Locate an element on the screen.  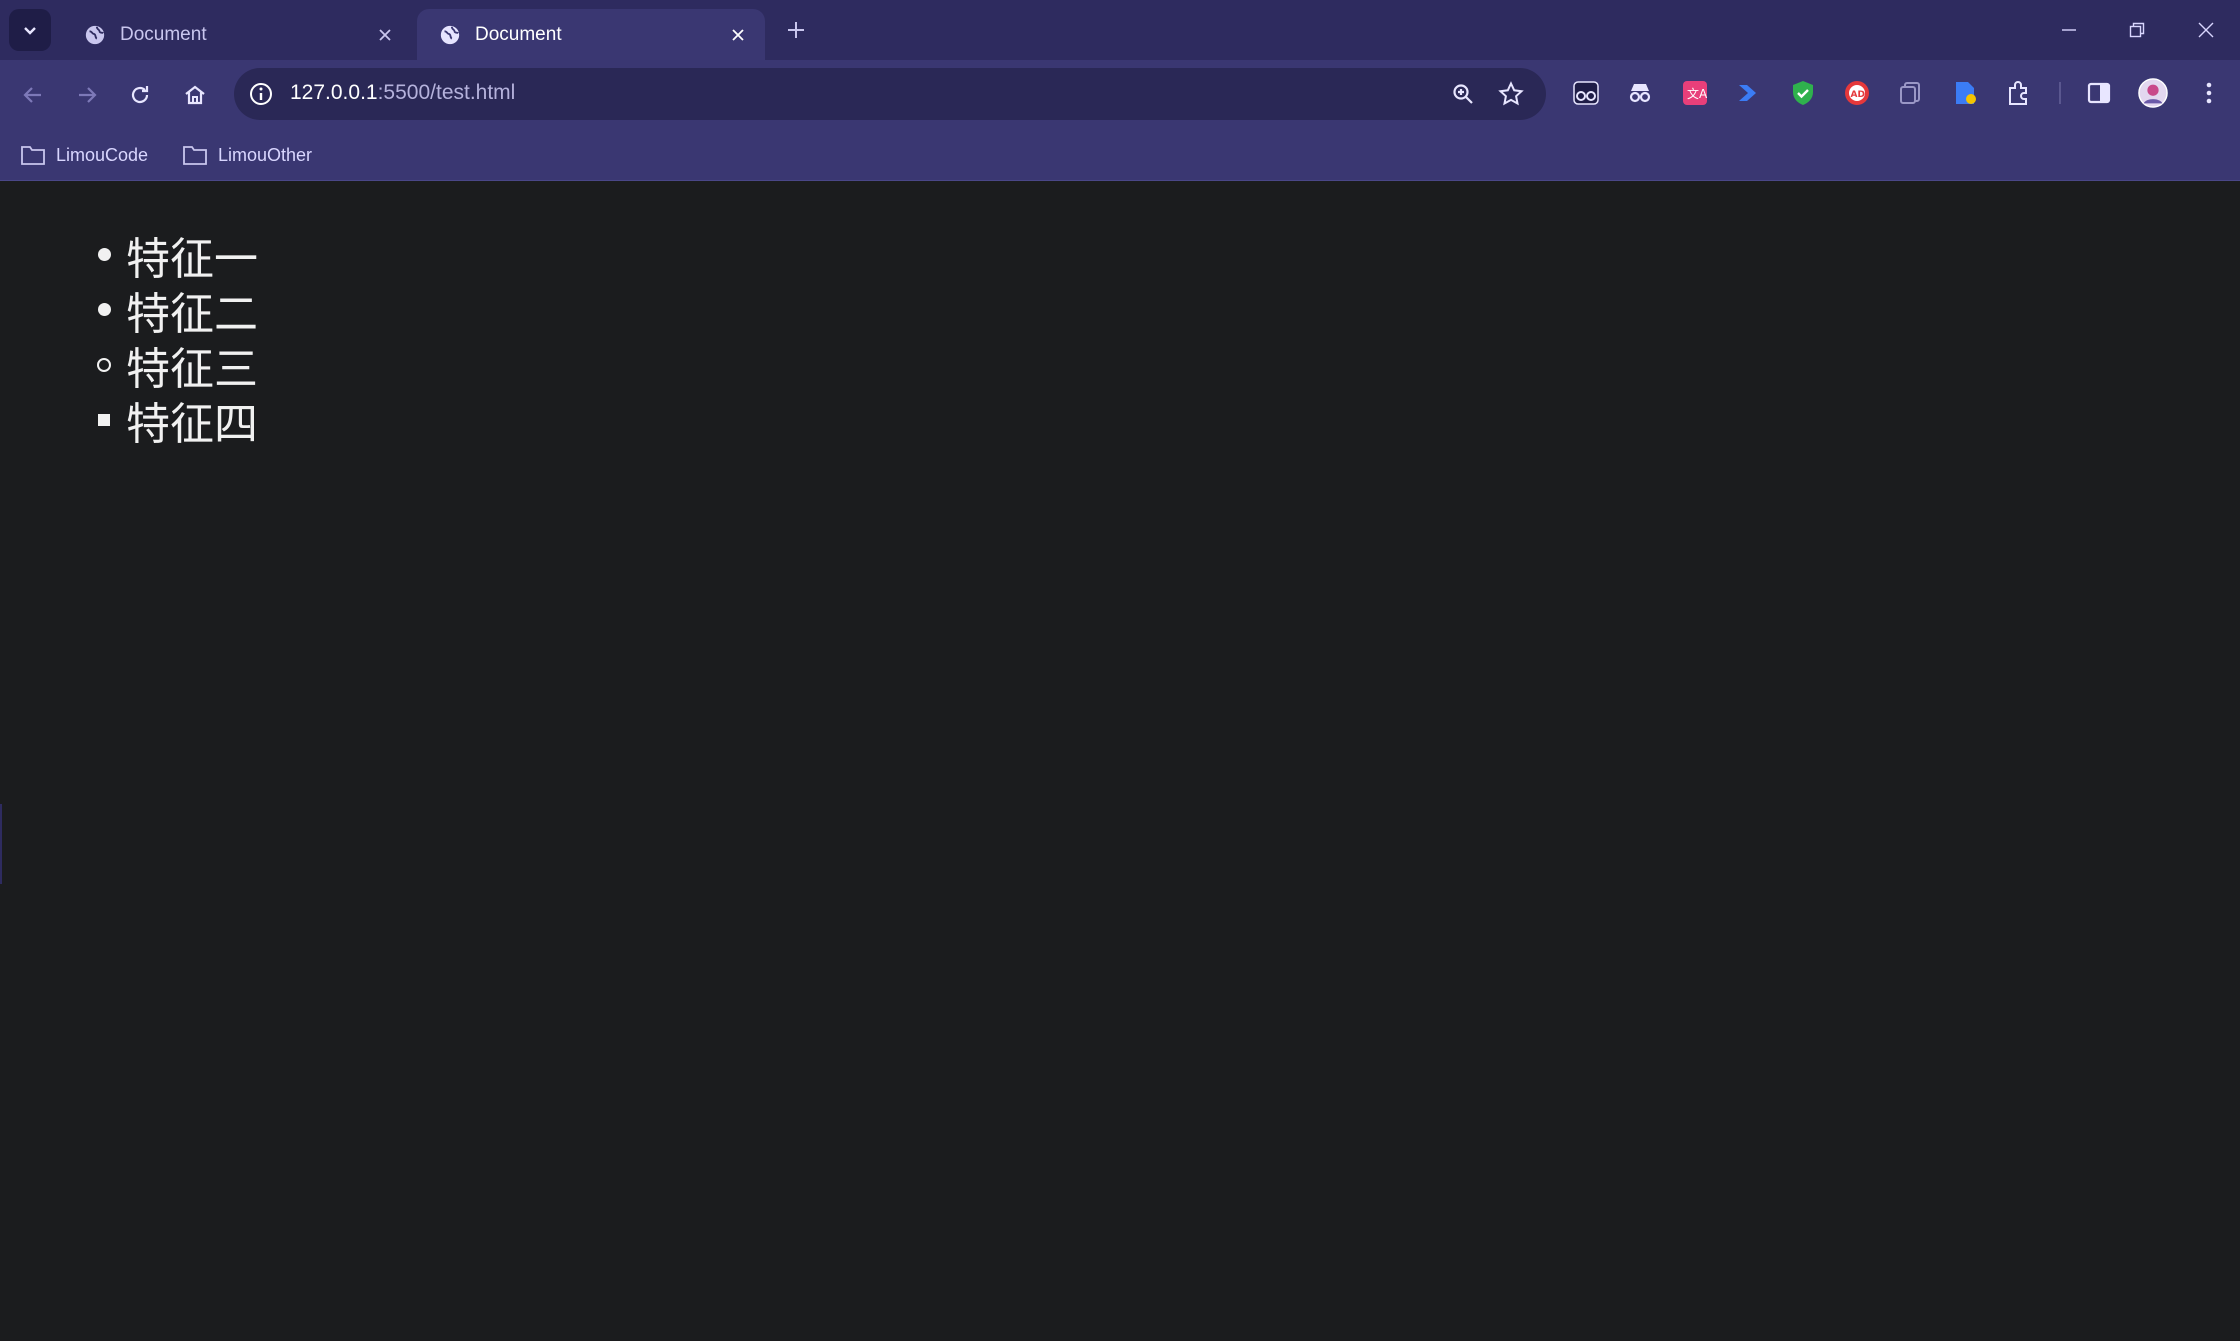
extension-copy-button is located at coordinates (1911, 93).